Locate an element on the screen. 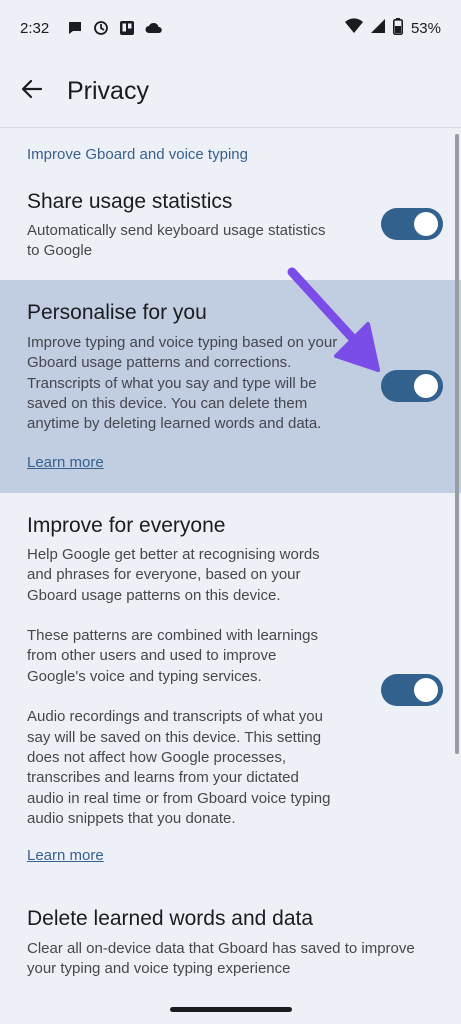 The width and height of the screenshot is (461, 1024). pref-title: Improve for everyone is located at coordinates (126, 525).